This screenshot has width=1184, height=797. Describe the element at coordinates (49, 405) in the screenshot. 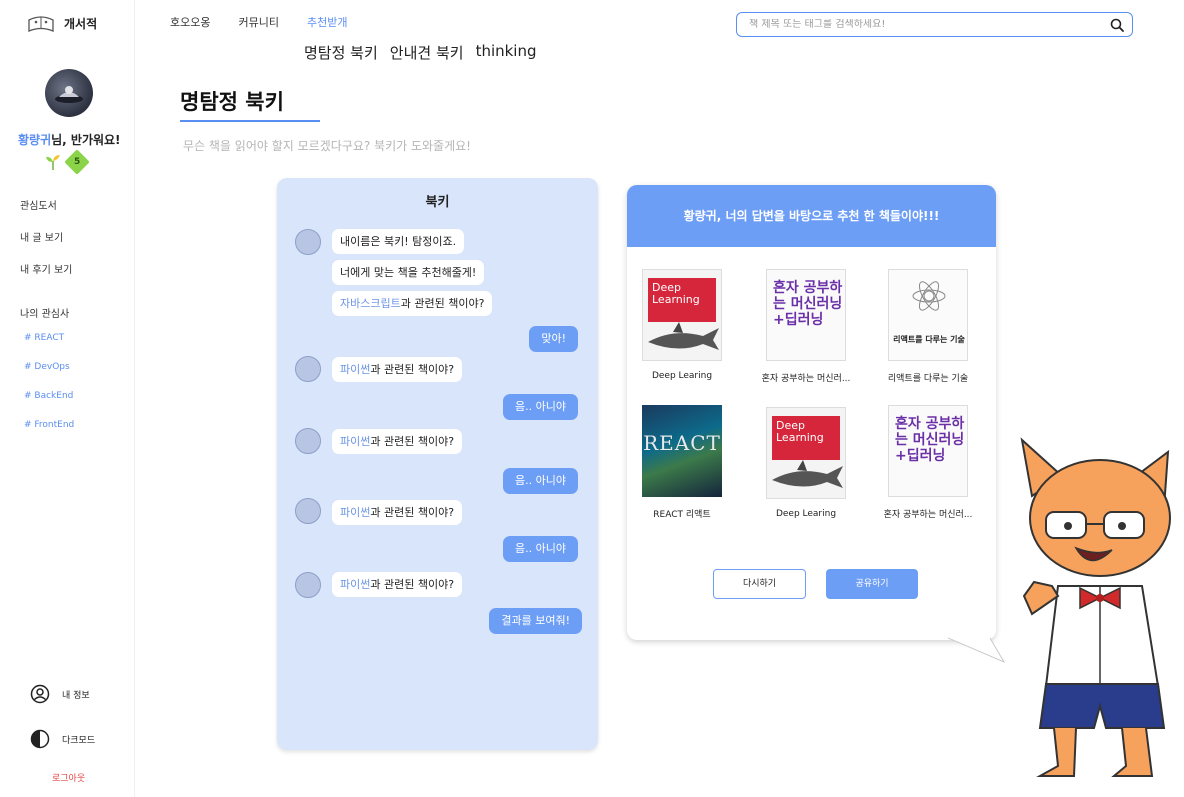

I see `tag-backend: # BackEnd` at that location.